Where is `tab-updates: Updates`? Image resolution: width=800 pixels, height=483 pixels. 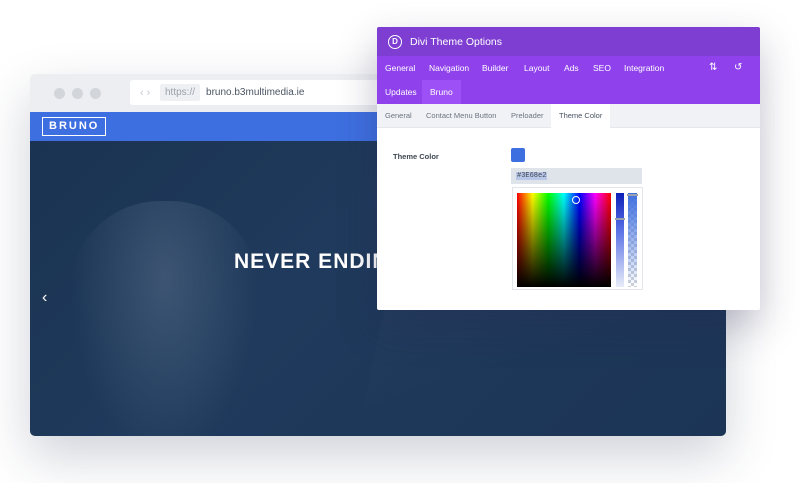 tab-updates: Updates is located at coordinates (401, 92).